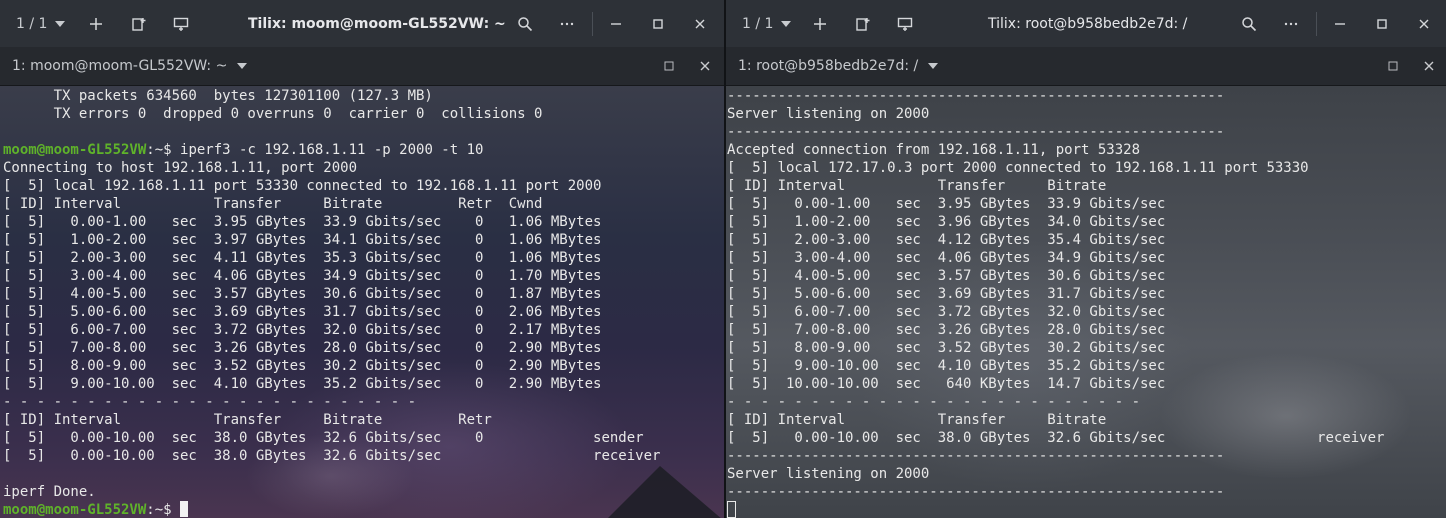 This screenshot has width=1446, height=518. I want to click on right-maximize-button, so click(1382, 23).